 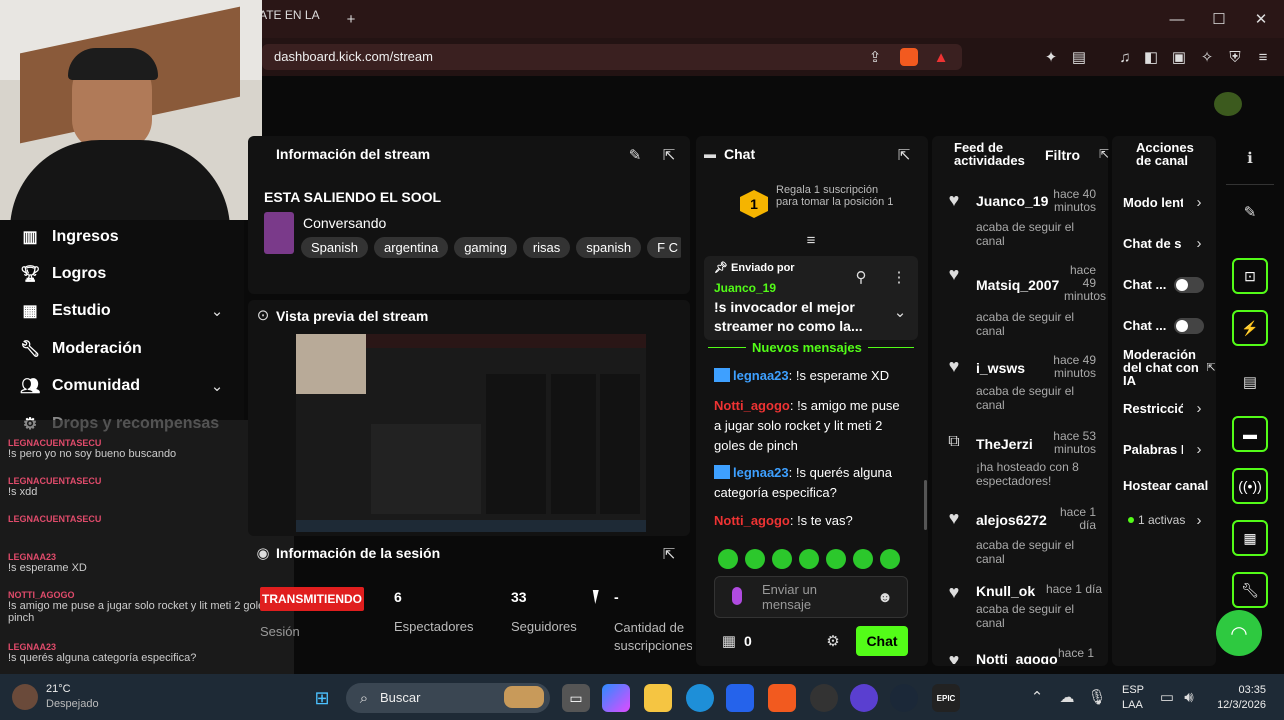 I want to click on weather-icon, so click(x=25, y=697).